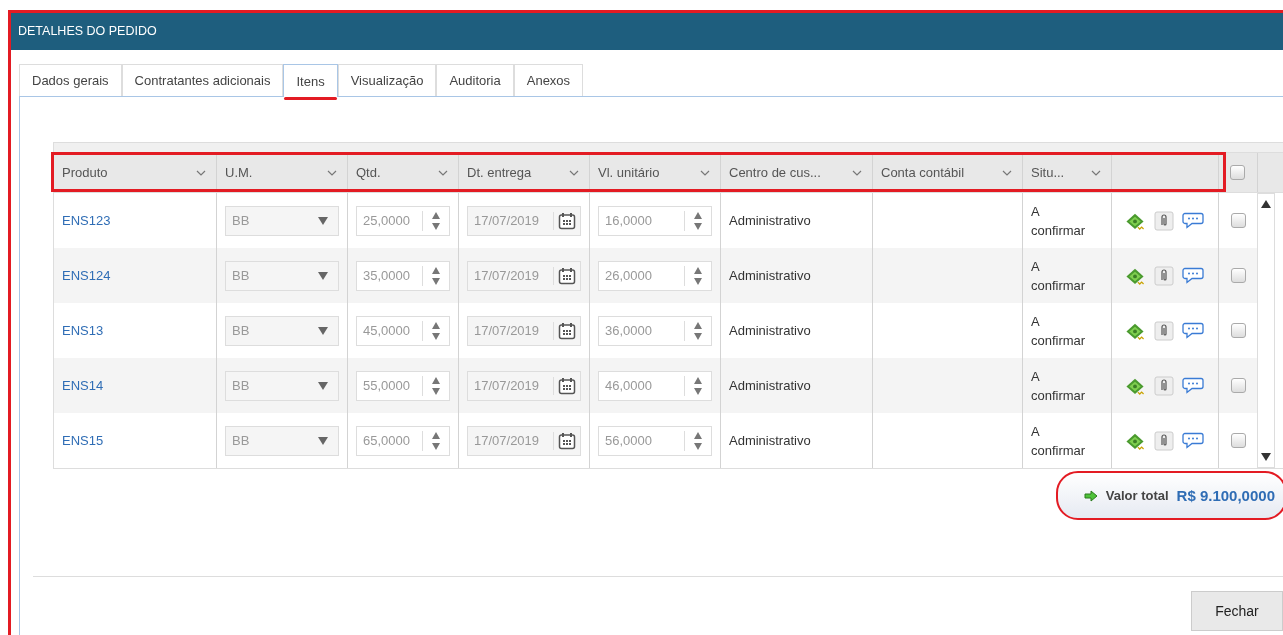 This screenshot has width=1283, height=635. Describe the element at coordinates (202, 80) in the screenshot. I see `tab: Contratantes adicionais` at that location.